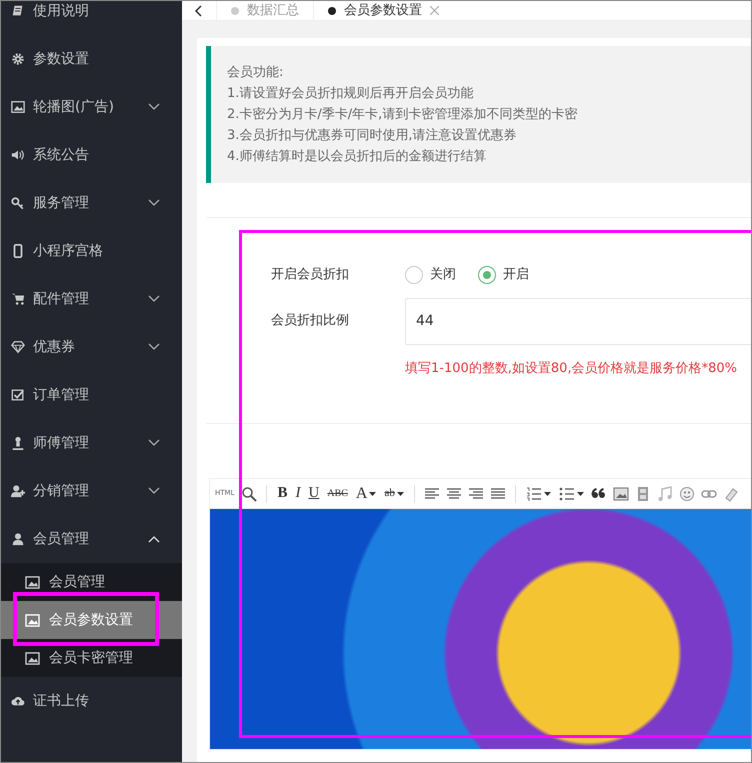 The image size is (752, 763). Describe the element at coordinates (18, 491) in the screenshot. I see `add-user-icon` at that location.